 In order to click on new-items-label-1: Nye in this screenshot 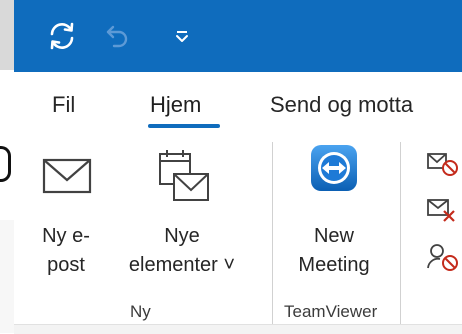, I will do `click(182, 236)`.